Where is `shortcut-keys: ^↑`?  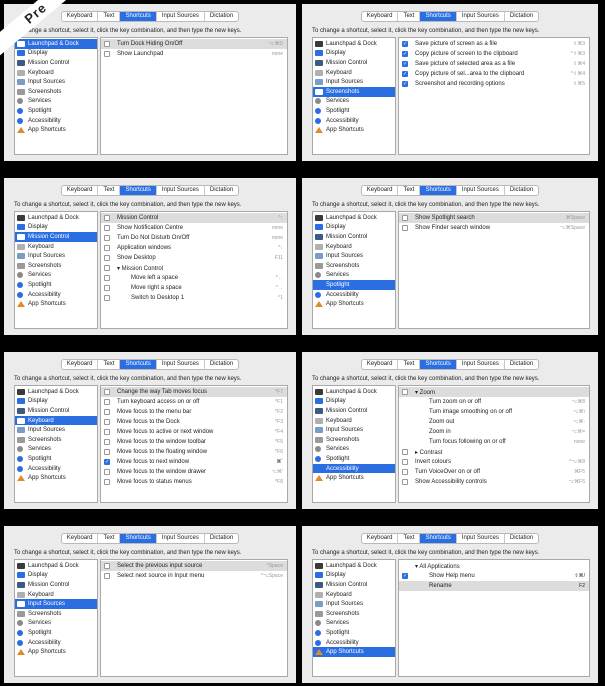
shortcut-keys: ^↑ is located at coordinates (280, 218).